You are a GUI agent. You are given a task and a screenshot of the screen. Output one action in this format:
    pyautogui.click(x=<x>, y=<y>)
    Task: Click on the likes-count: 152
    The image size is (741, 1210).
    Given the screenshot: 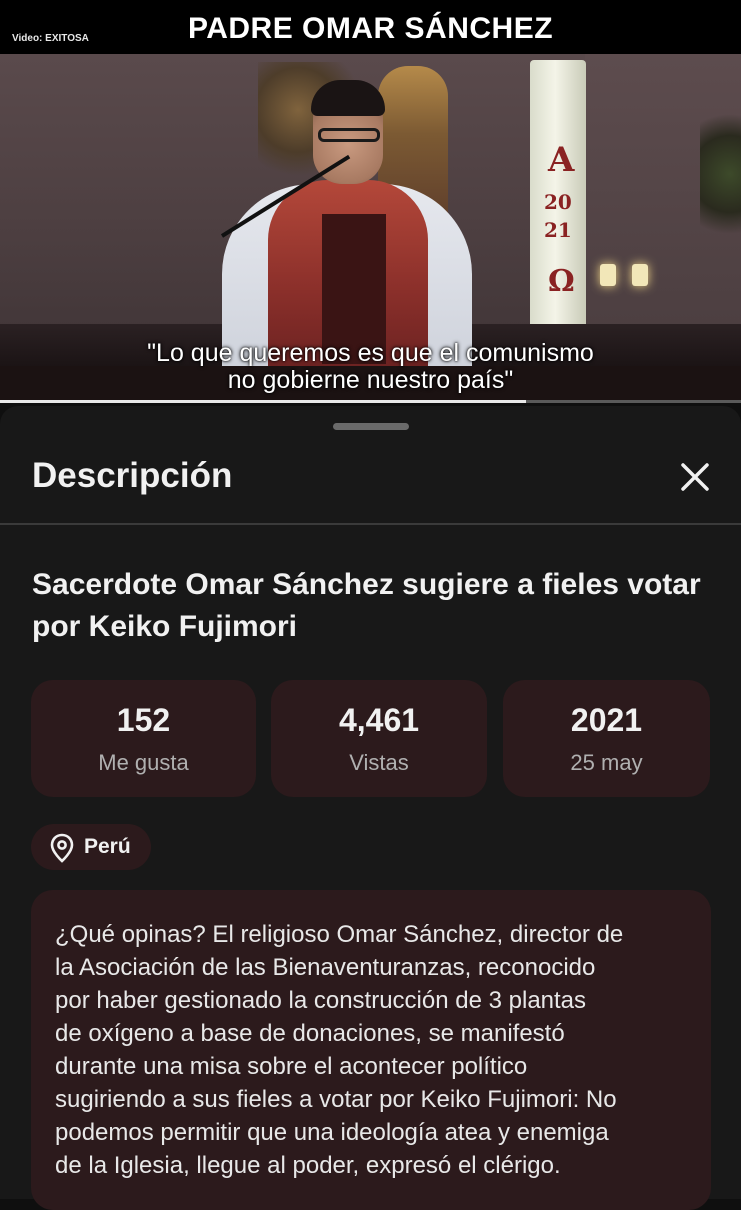 What is the action you would take?
    pyautogui.click(x=143, y=720)
    